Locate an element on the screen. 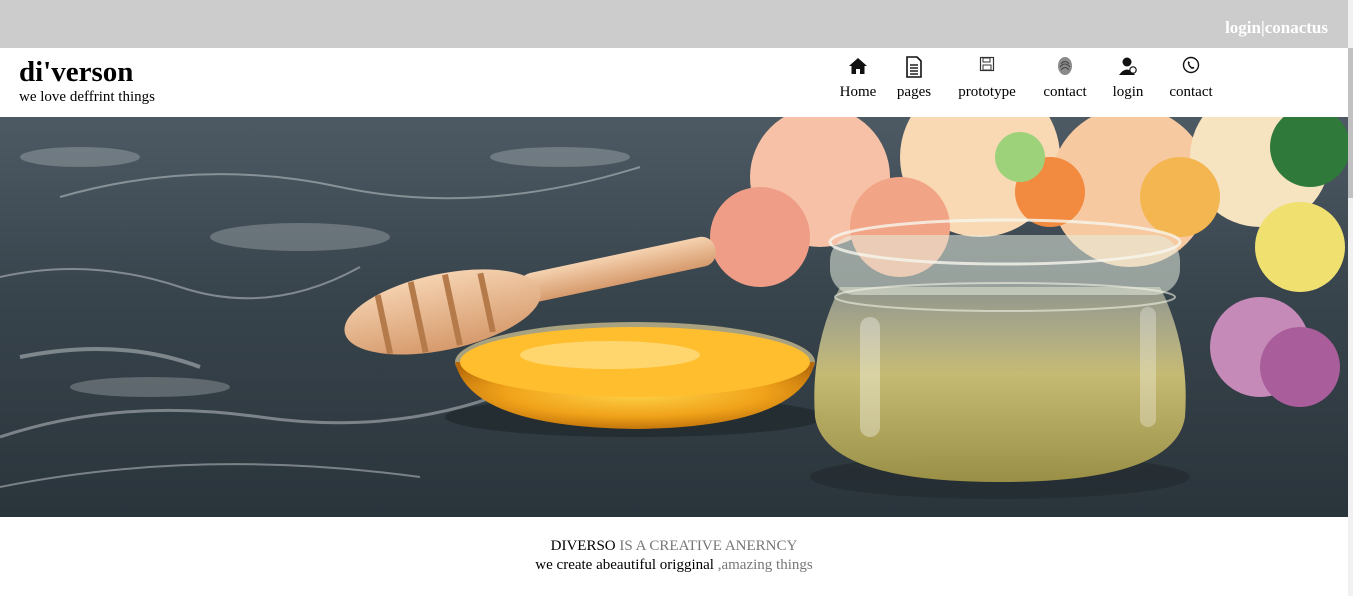 The height and width of the screenshot is (596, 1353). top-links: login|conactus is located at coordinates (1276, 28).